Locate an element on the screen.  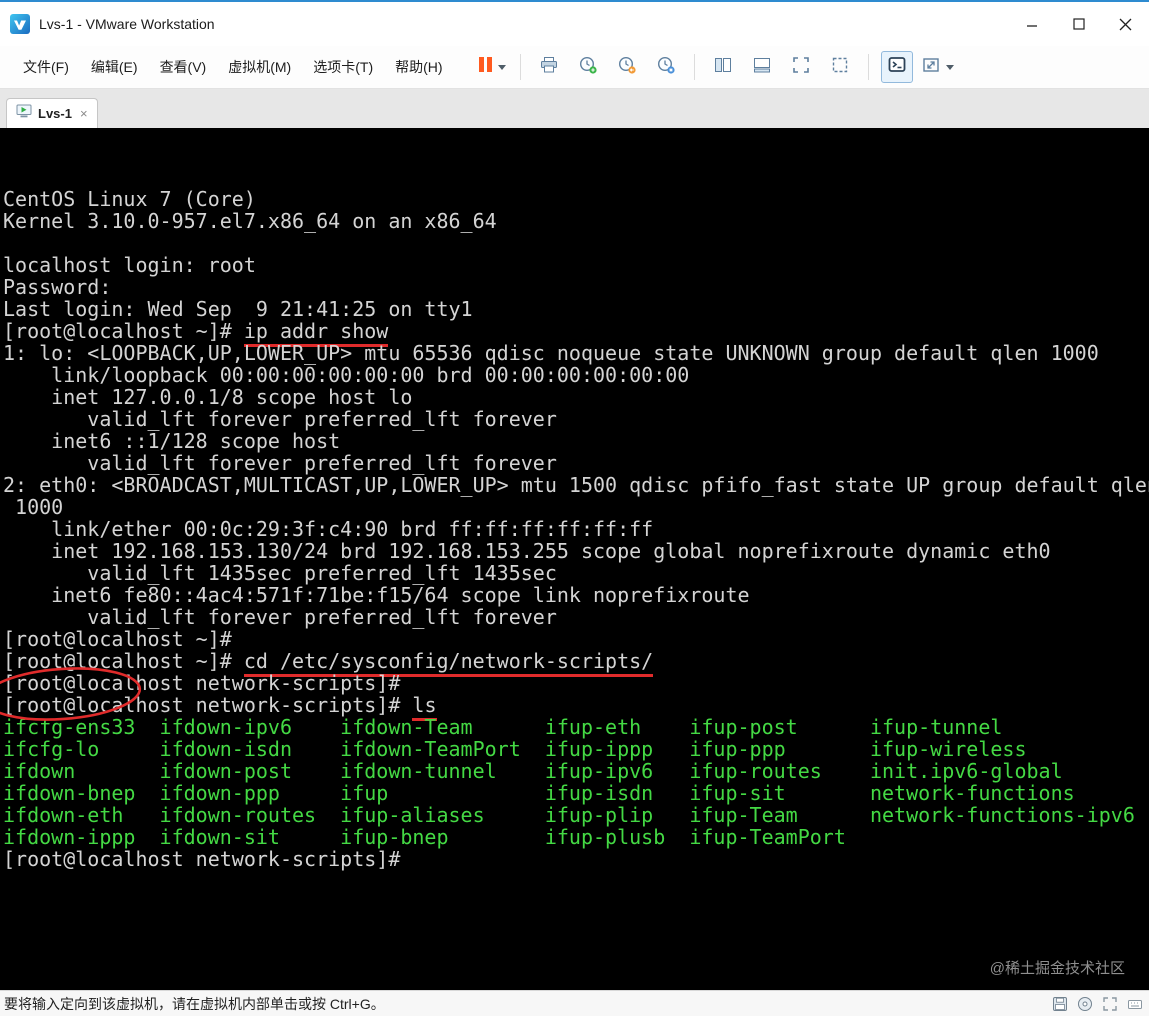
fit-guest-button is located at coordinates (937, 67).